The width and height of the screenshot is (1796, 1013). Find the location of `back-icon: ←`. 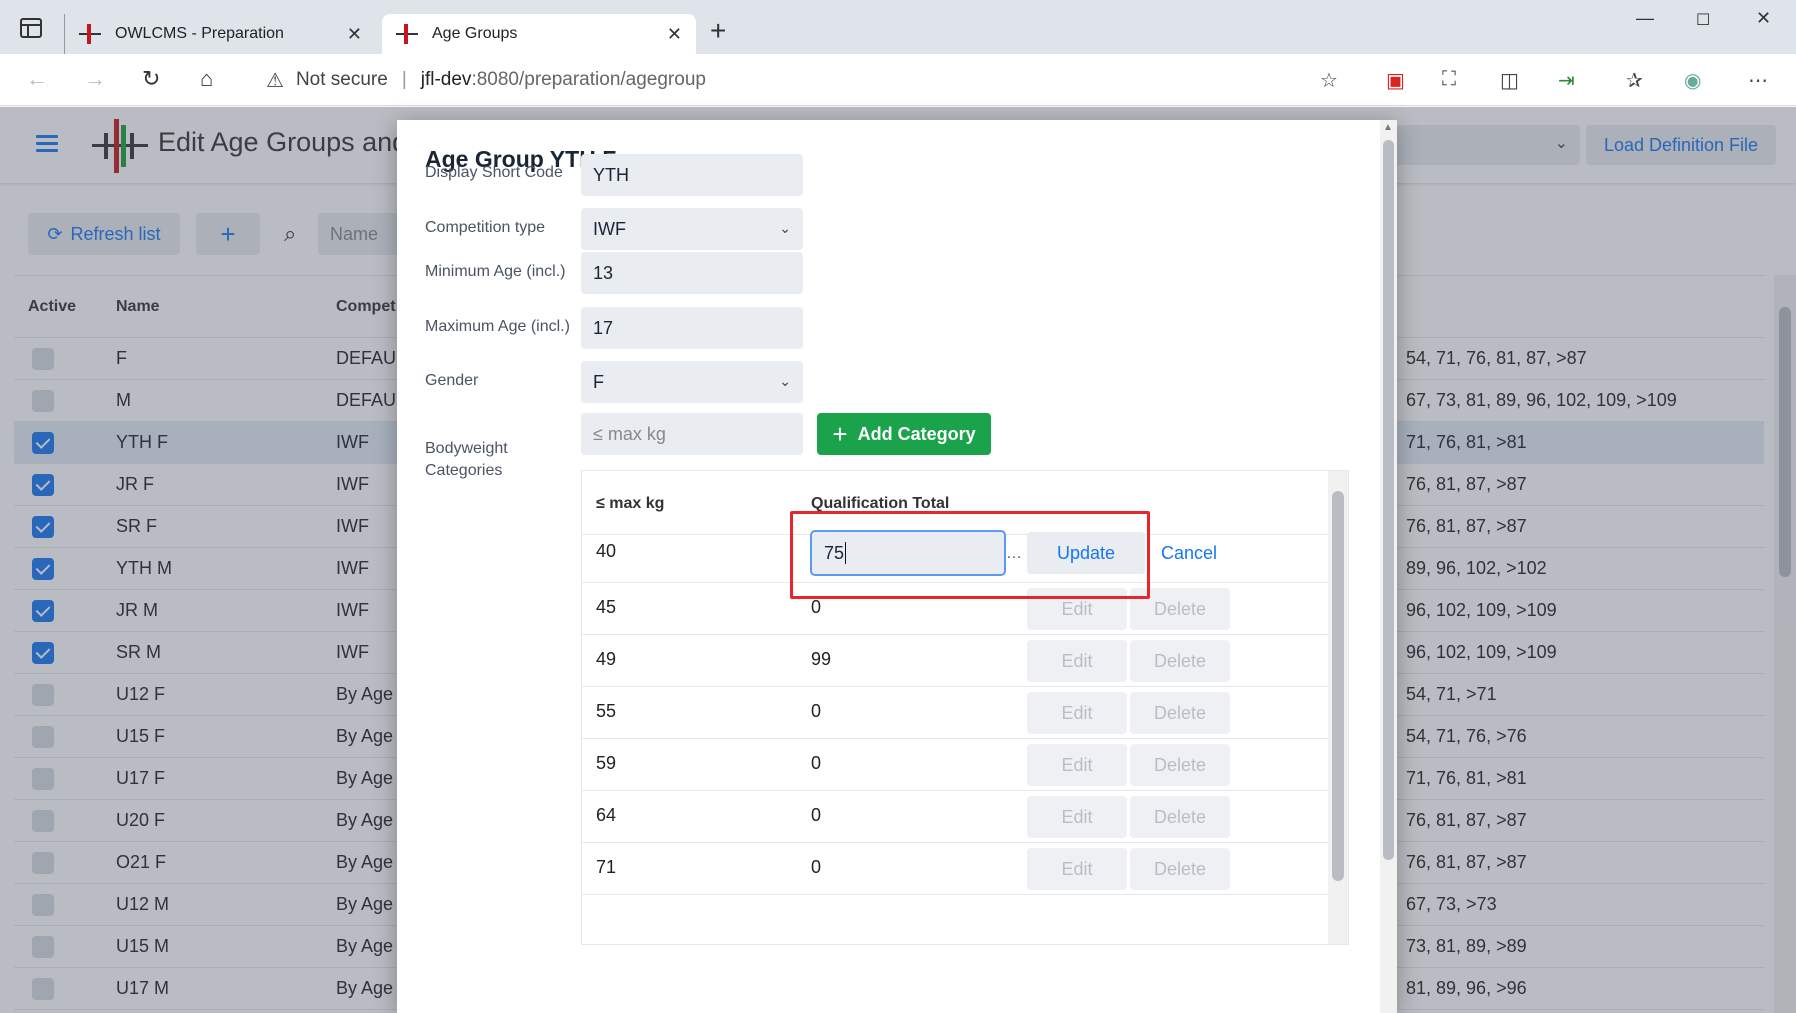

back-icon: ← is located at coordinates (37, 79).